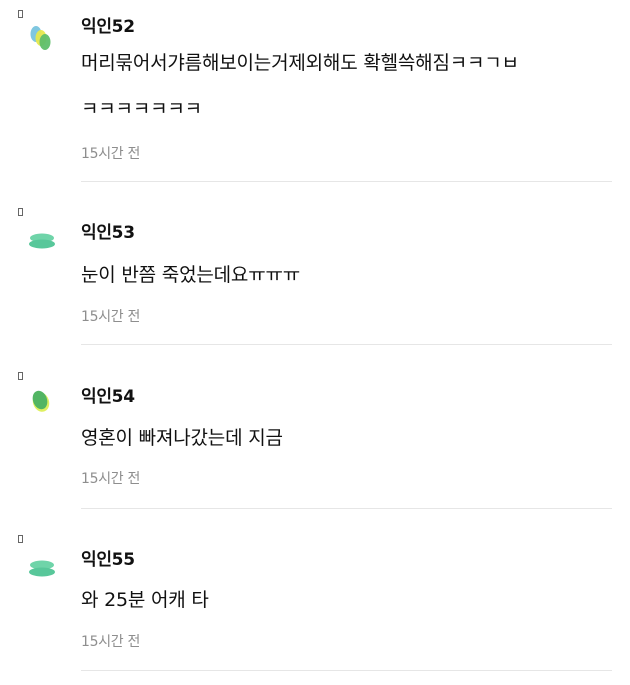 The width and height of the screenshot is (630, 685). I want to click on comment-author: 익인54, so click(108, 394).